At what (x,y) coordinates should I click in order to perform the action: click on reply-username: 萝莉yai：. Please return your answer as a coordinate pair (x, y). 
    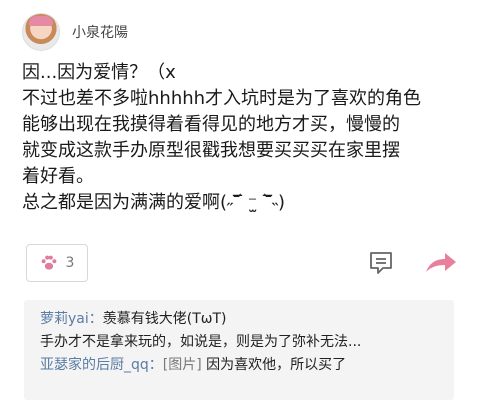
    Looking at the image, I should click on (71, 319).